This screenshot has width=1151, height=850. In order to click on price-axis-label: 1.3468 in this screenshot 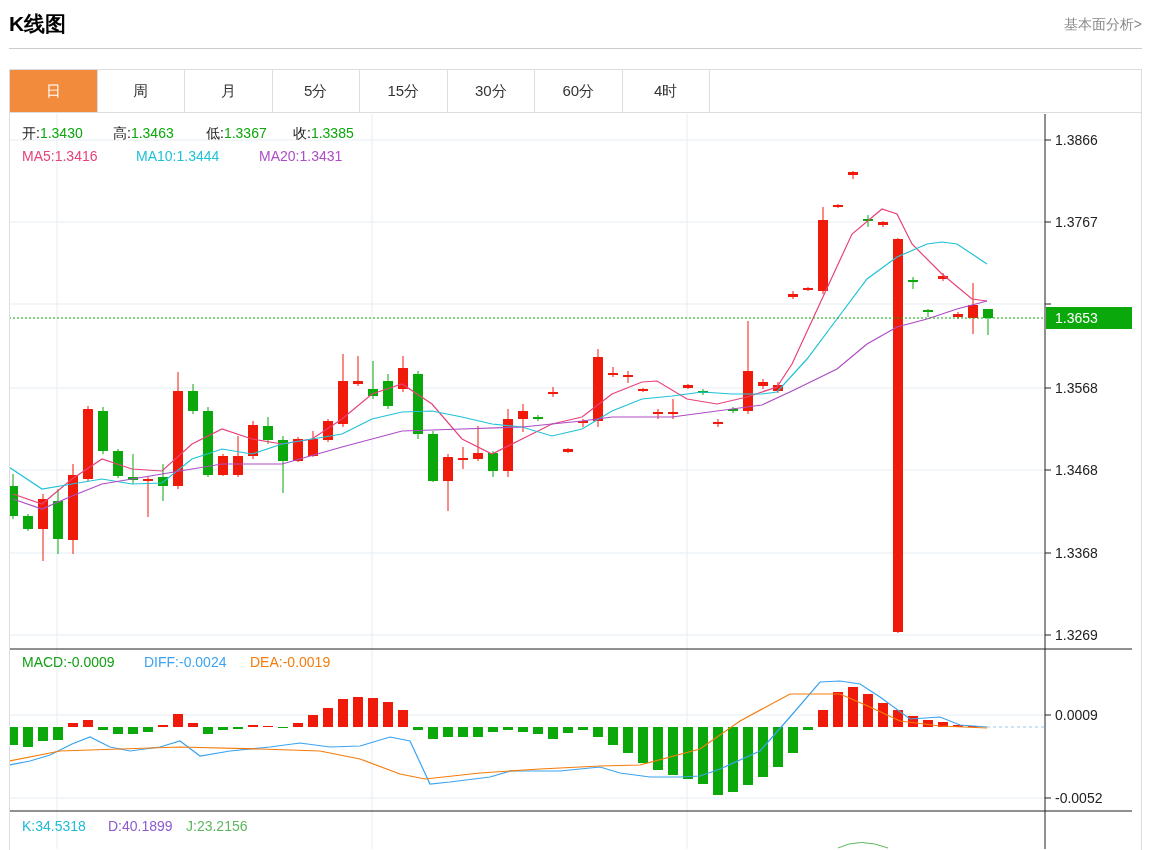, I will do `click(1076, 470)`.